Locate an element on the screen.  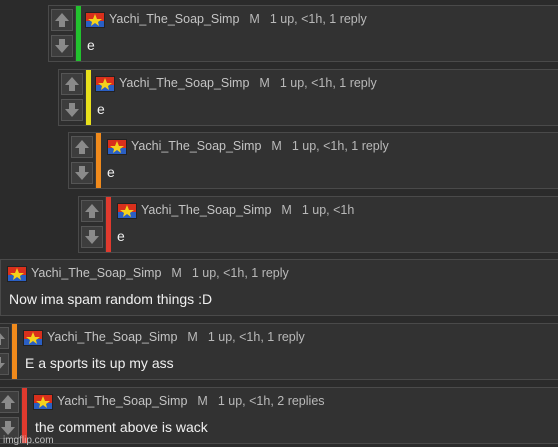
comment-text: Now ima spam random things :D is located at coordinates (111, 299).